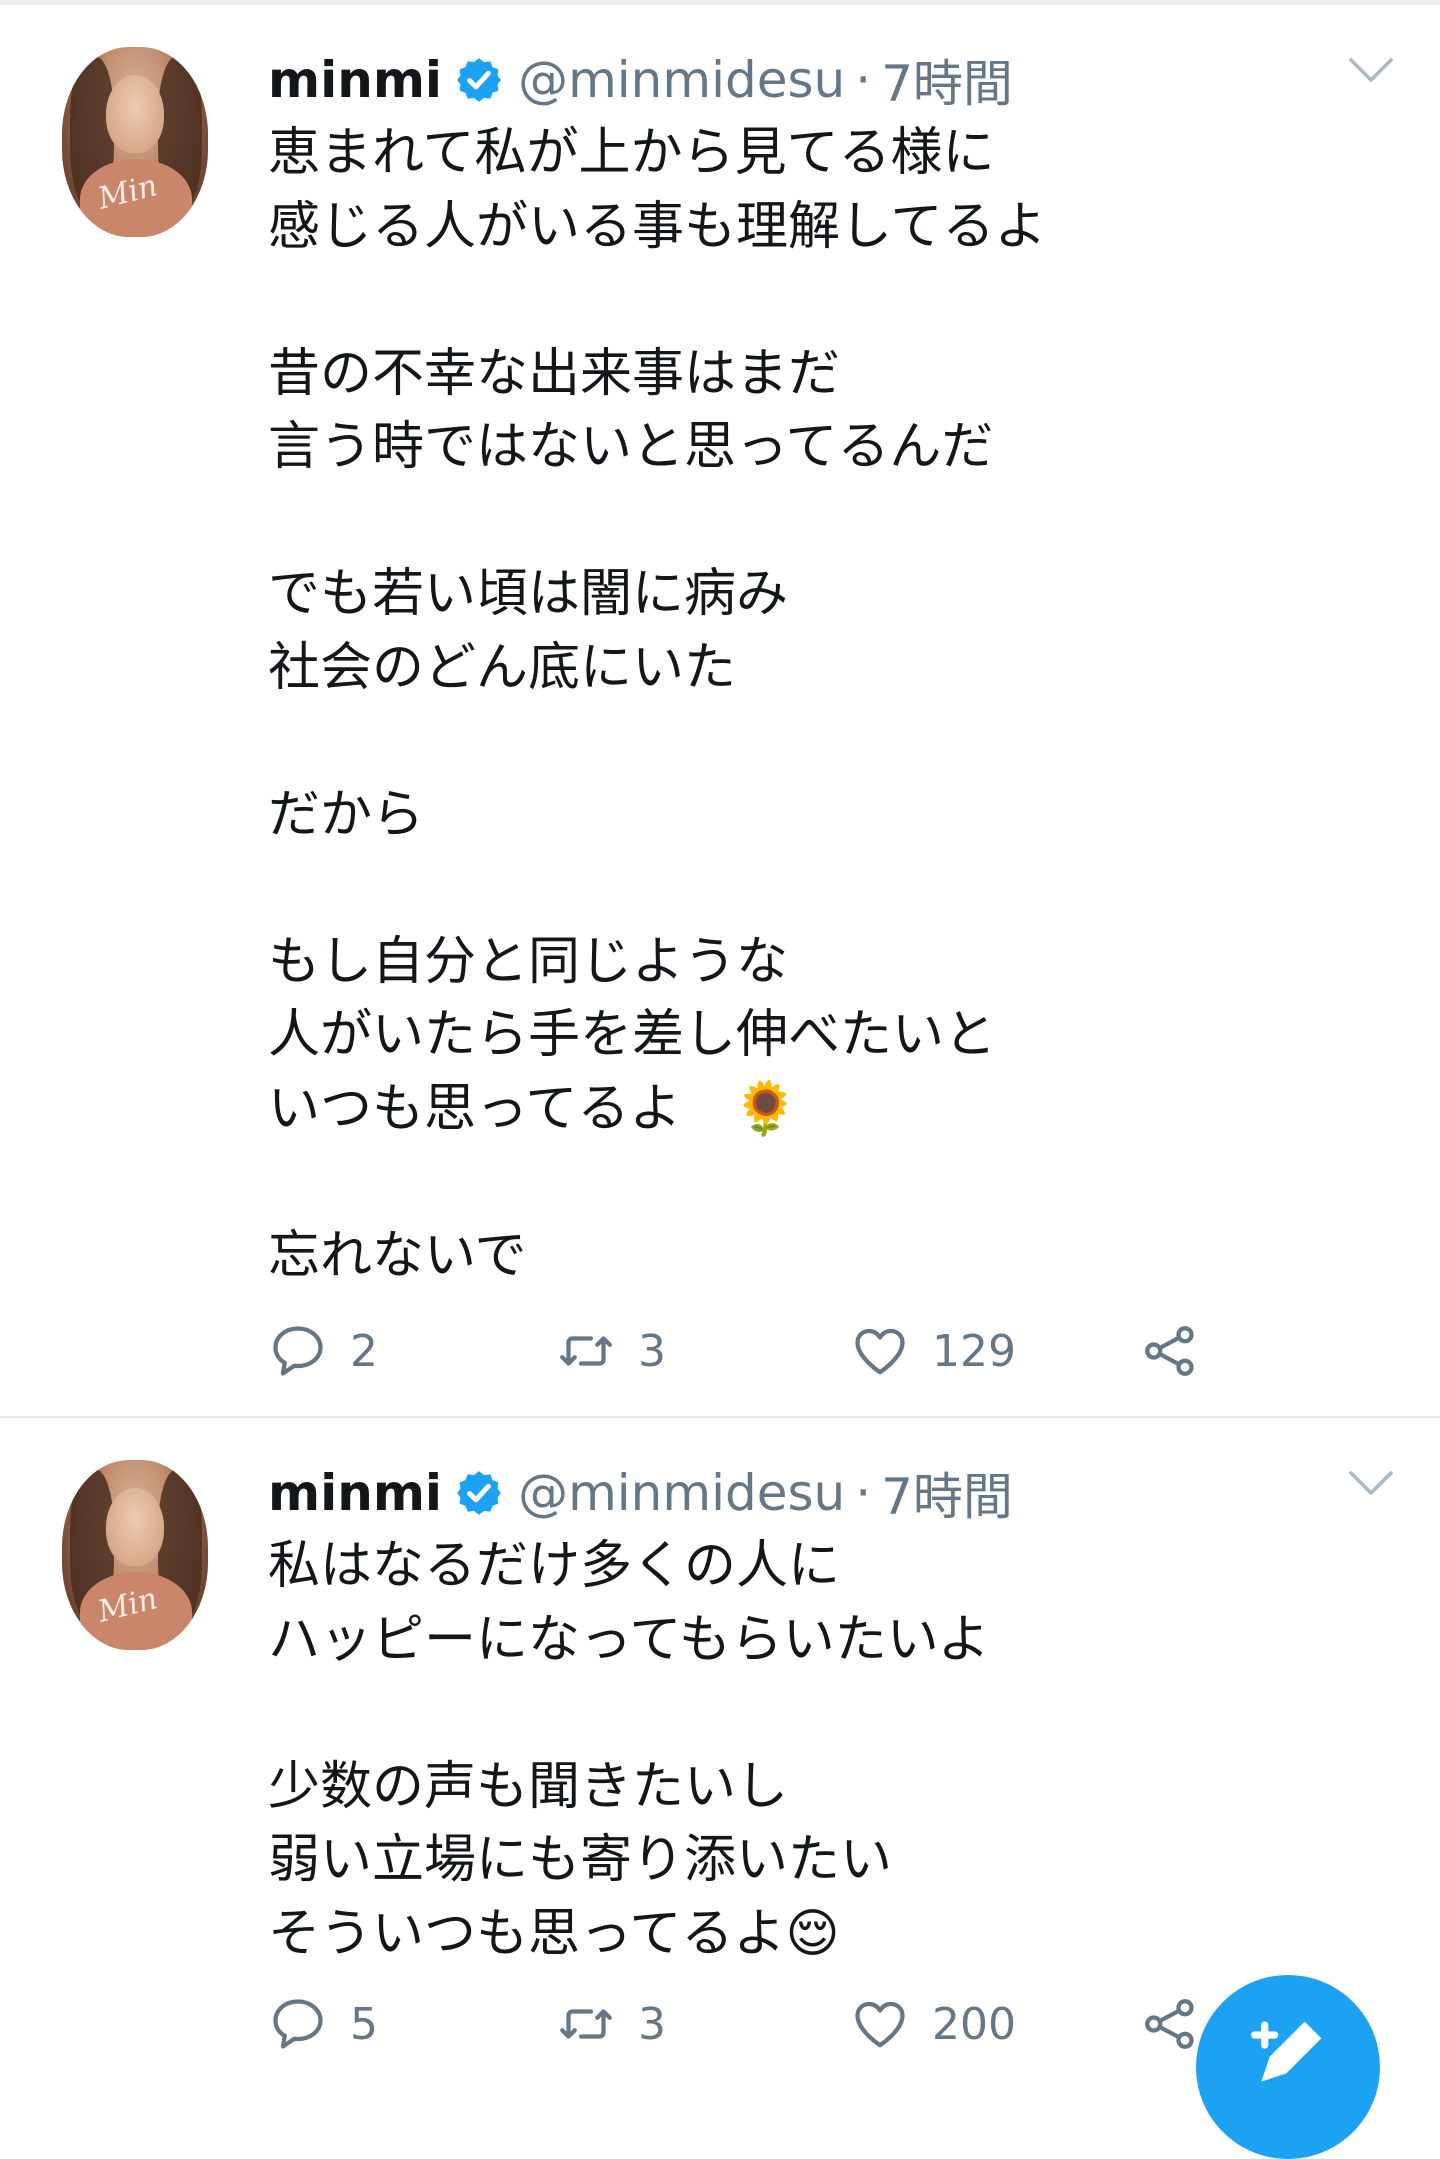 This screenshot has height=2159, width=1440. What do you see at coordinates (974, 2024) in the screenshot?
I see `like-count: 200` at bounding box center [974, 2024].